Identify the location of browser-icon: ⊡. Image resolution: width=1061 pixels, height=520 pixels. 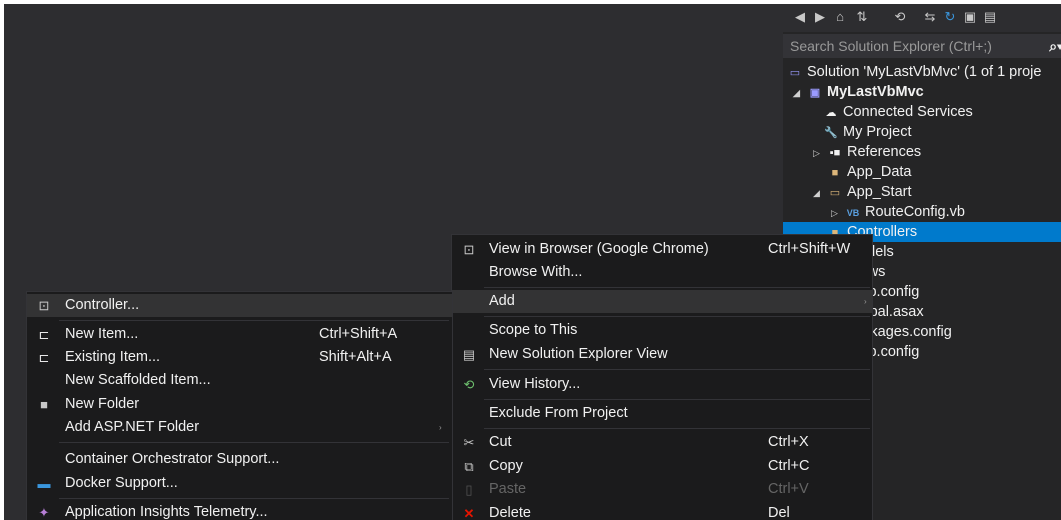
(469, 249).